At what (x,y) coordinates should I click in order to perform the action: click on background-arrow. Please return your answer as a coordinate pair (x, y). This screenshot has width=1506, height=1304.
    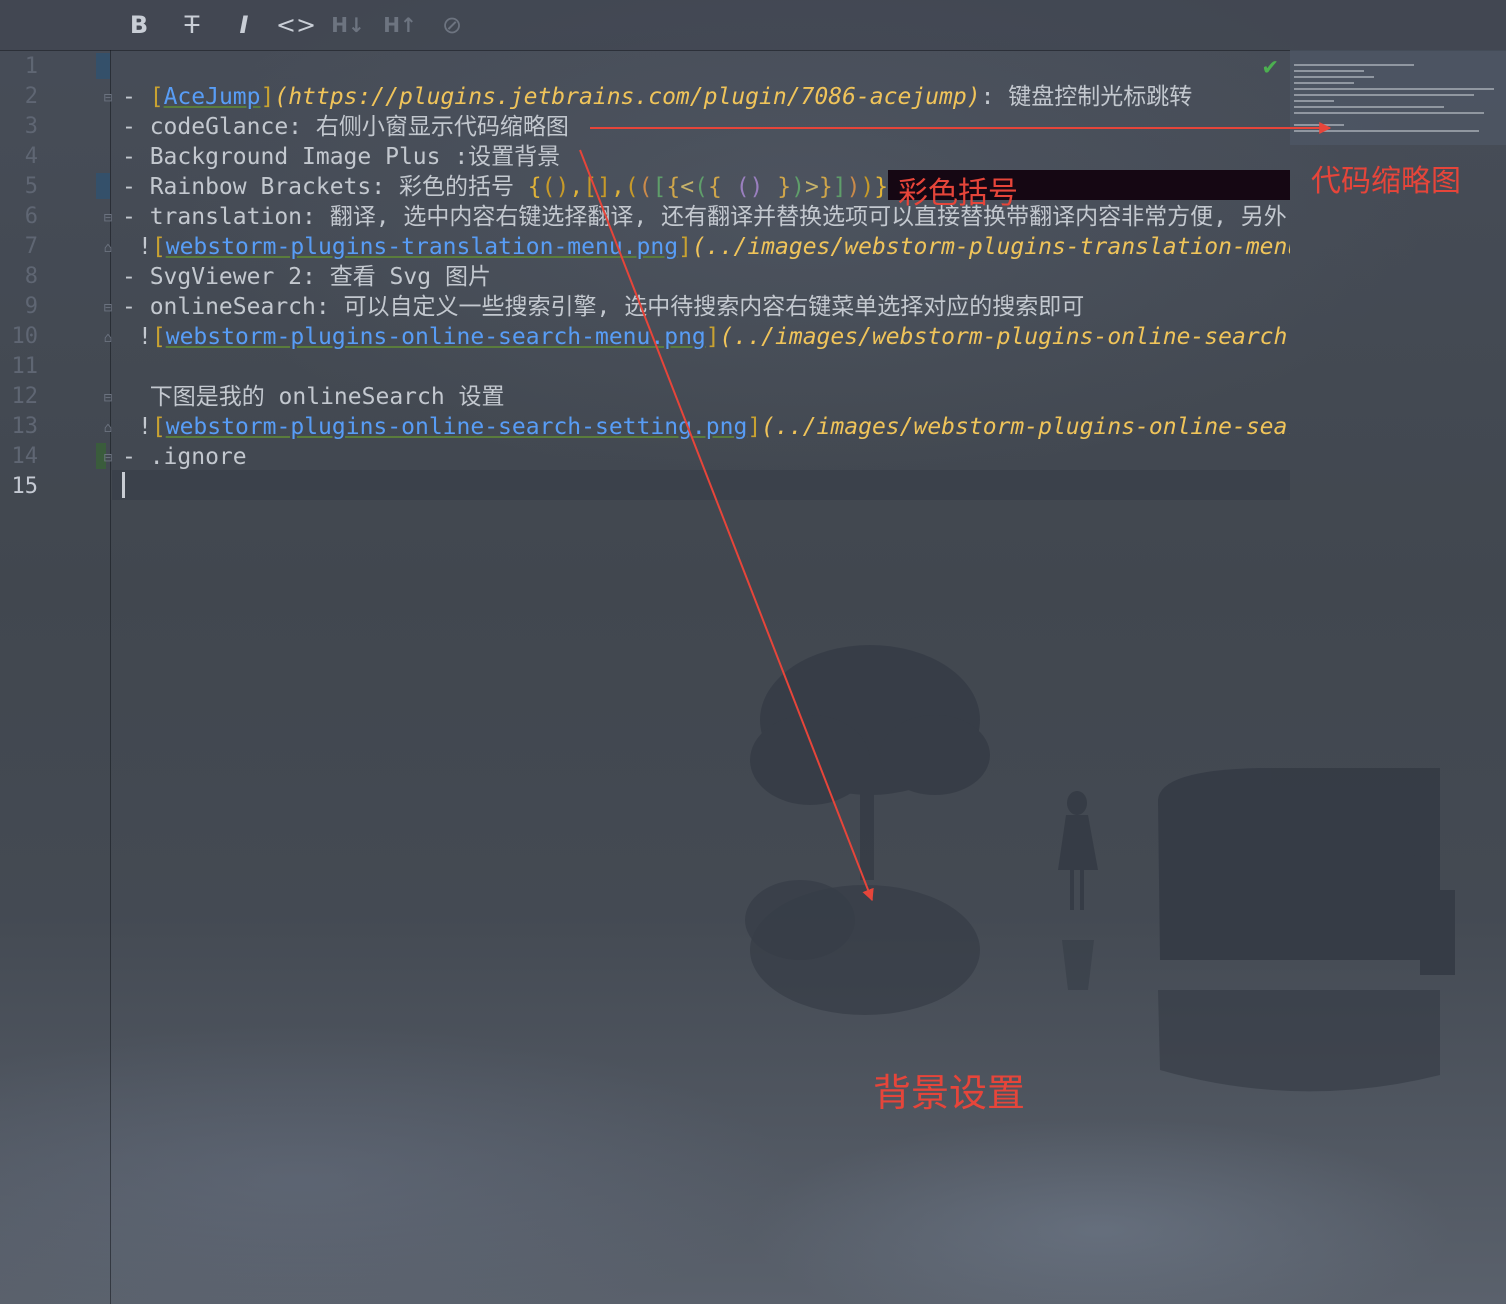
    Looking at the image, I should click on (726, 525).